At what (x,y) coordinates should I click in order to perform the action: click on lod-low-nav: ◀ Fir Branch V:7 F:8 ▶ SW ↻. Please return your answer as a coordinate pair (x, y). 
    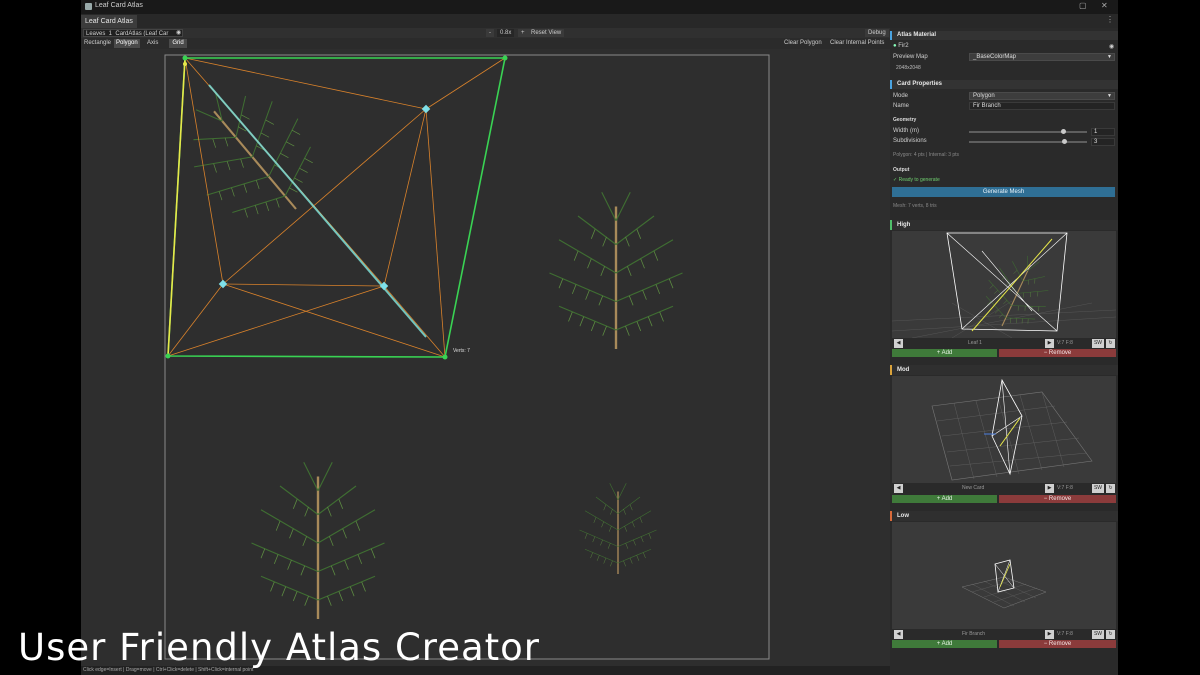
    Looking at the image, I should click on (1004, 634).